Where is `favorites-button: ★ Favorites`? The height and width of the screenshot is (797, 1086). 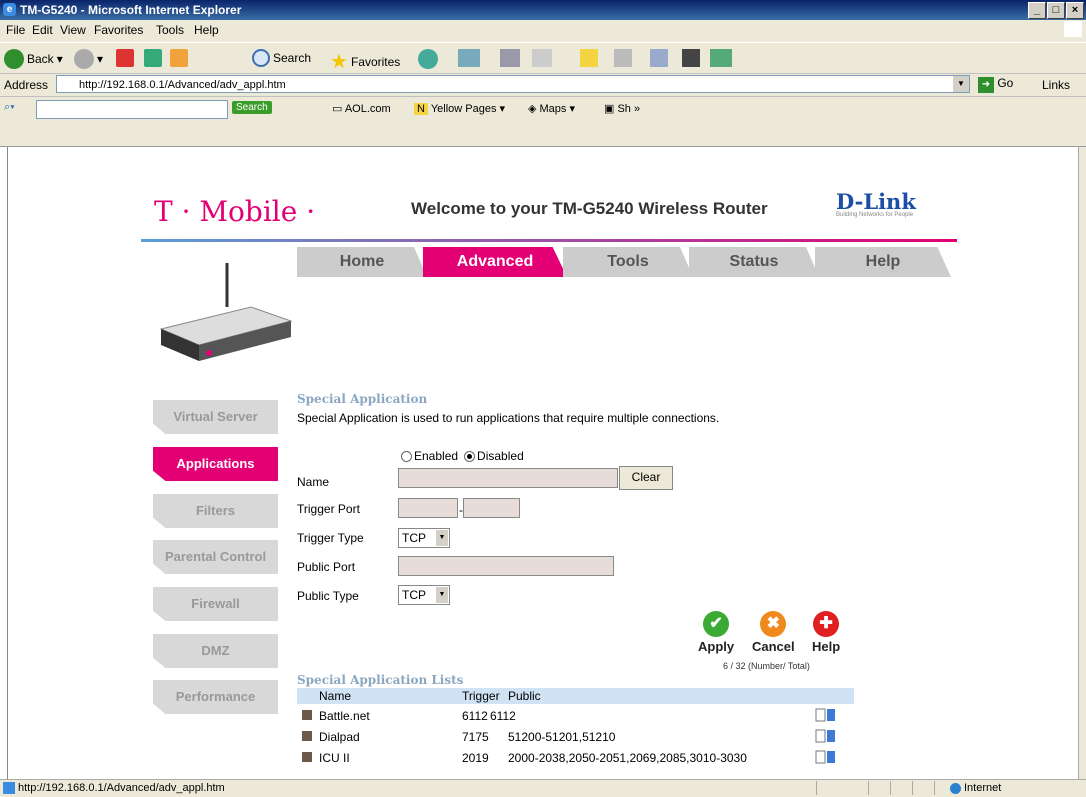 favorites-button: ★ Favorites is located at coordinates (365, 61).